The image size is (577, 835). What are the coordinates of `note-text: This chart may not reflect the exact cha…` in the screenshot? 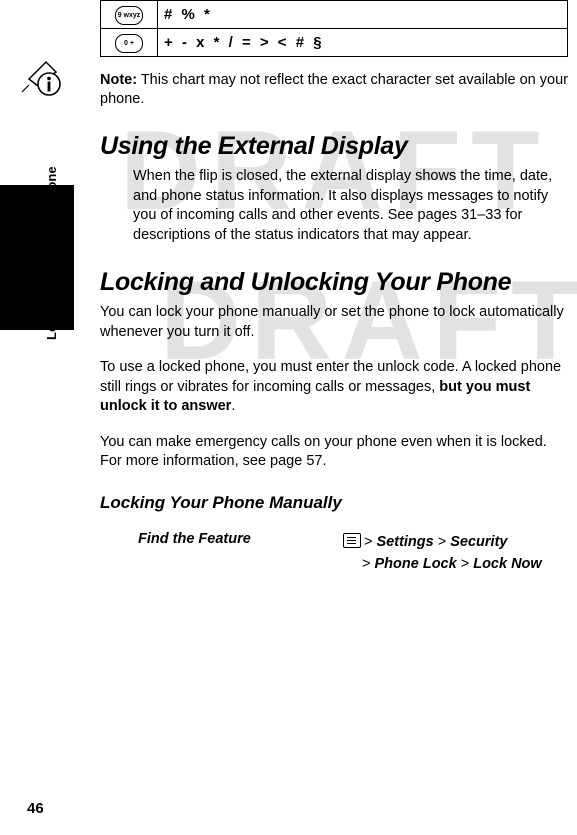 It's located at (334, 89).